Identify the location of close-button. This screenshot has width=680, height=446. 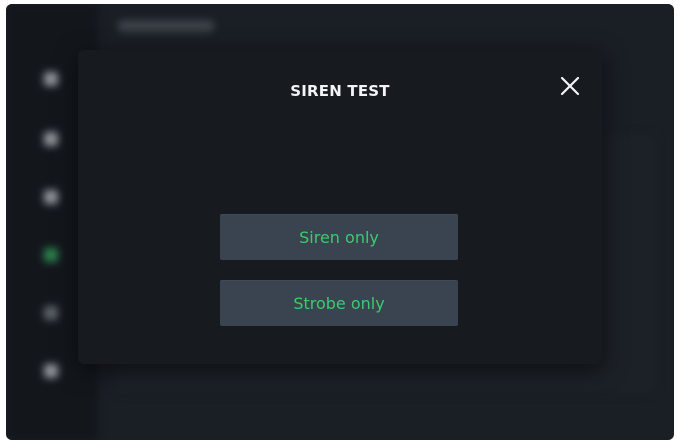
(570, 86).